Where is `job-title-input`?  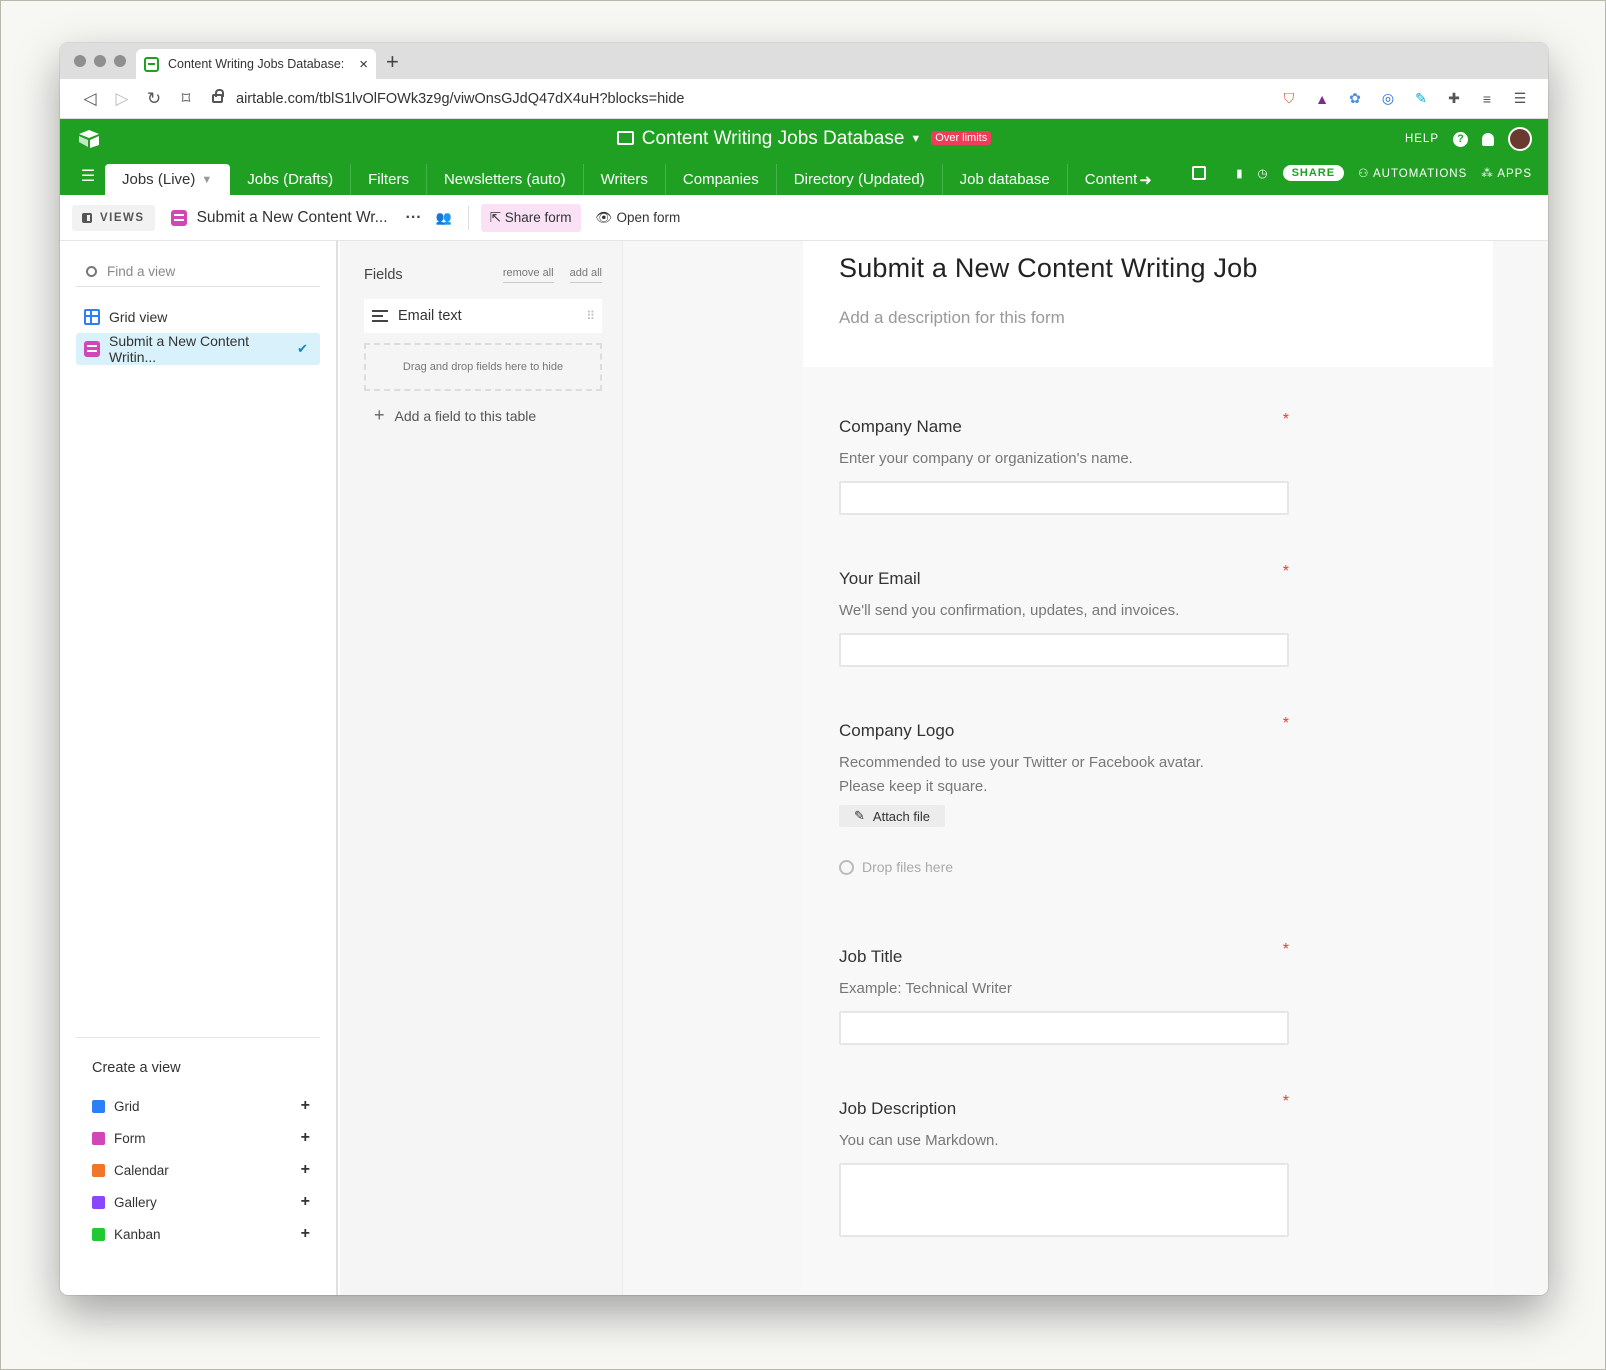 job-title-input is located at coordinates (1064, 1028).